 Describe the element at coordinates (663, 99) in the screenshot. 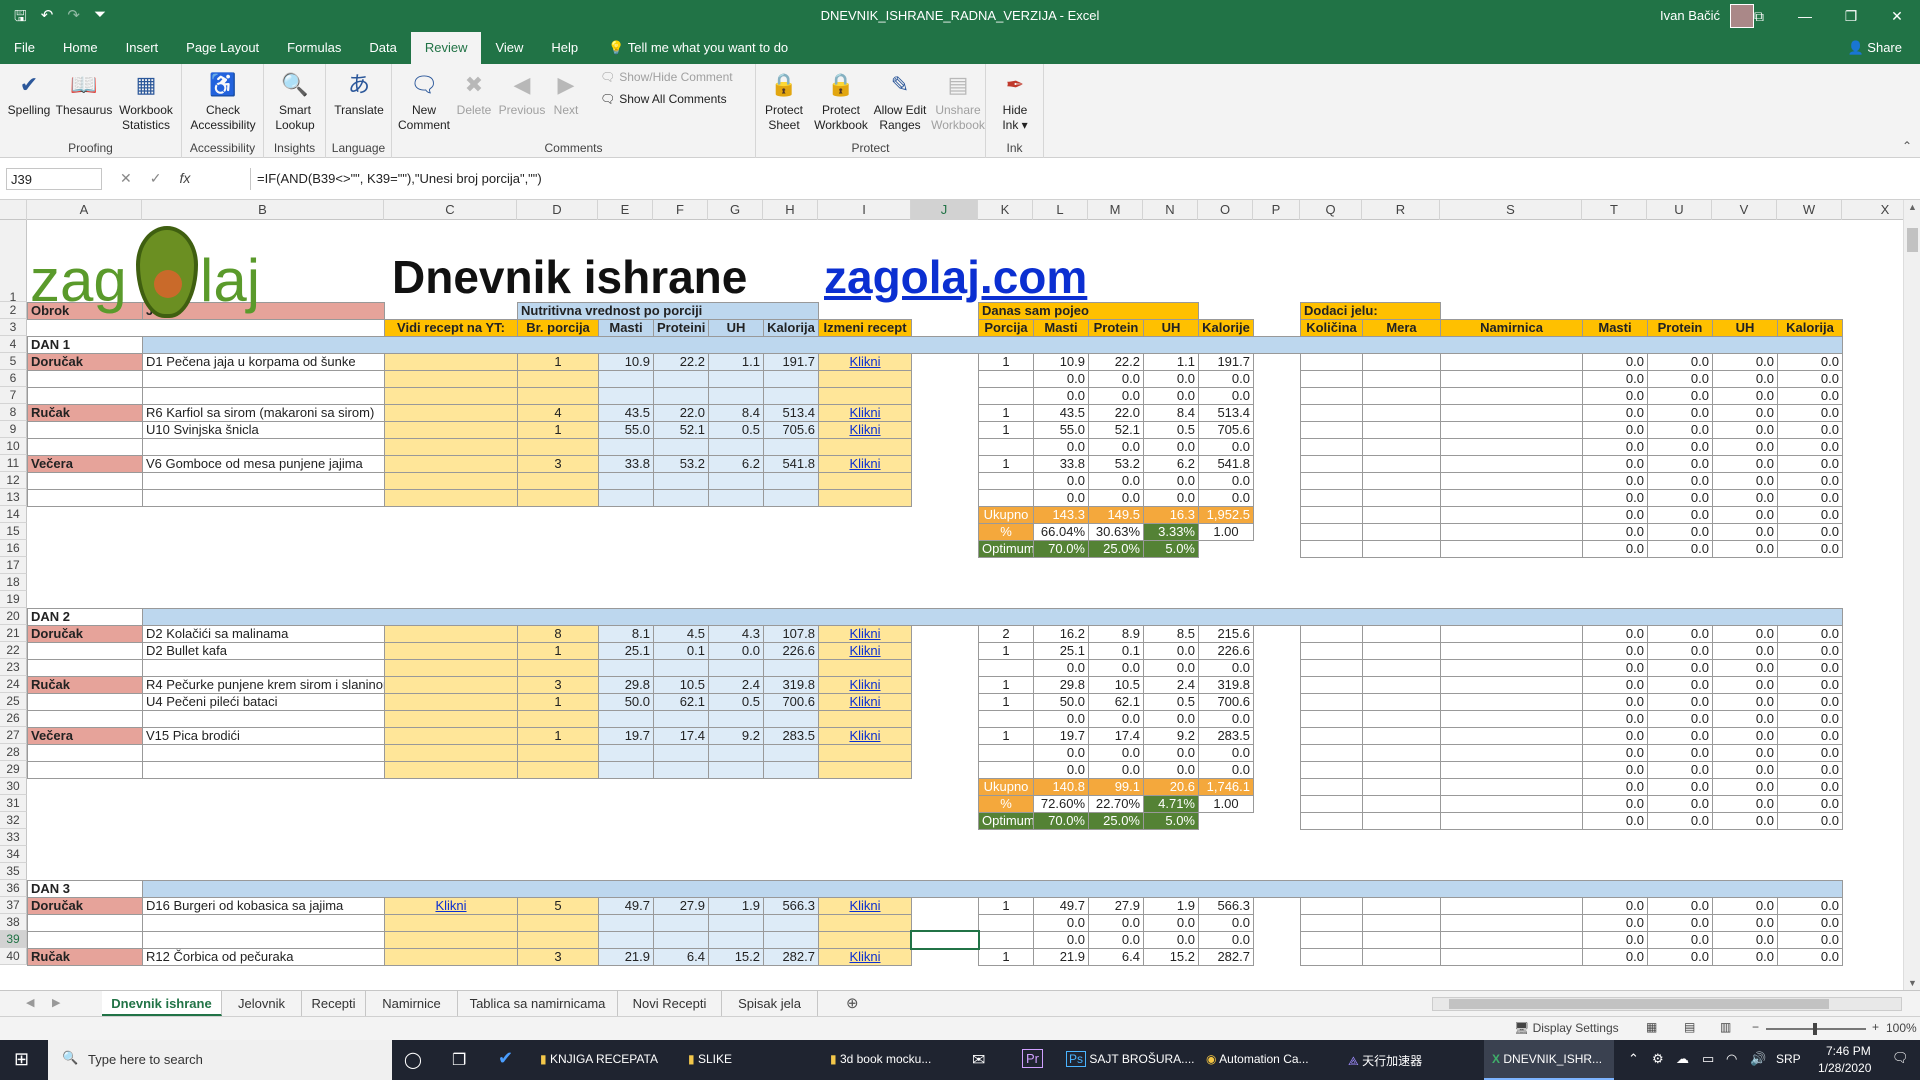

I see `show-all-comments-button: 🗨 Show All Comments` at that location.